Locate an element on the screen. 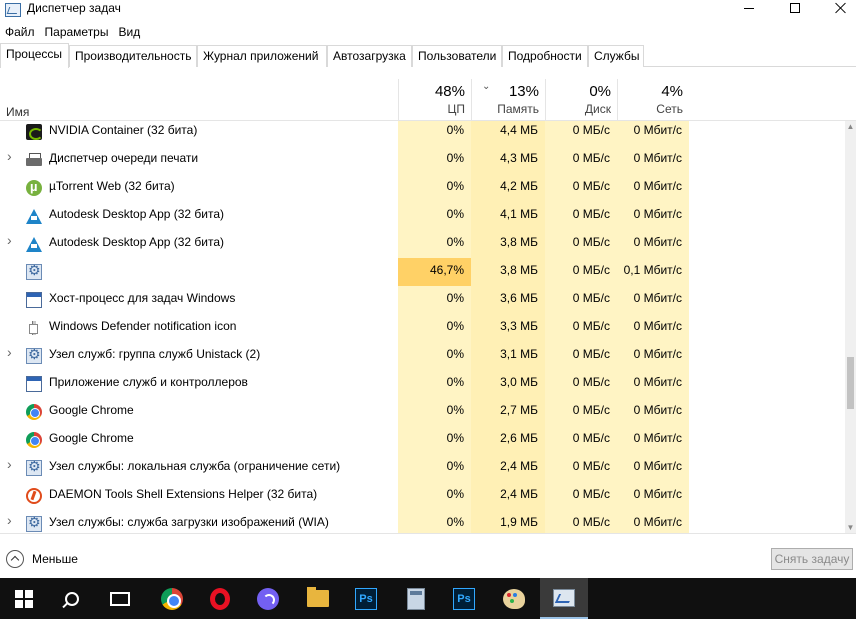 This screenshot has width=856, height=619. autodesk-icon is located at coordinates (34, 244).